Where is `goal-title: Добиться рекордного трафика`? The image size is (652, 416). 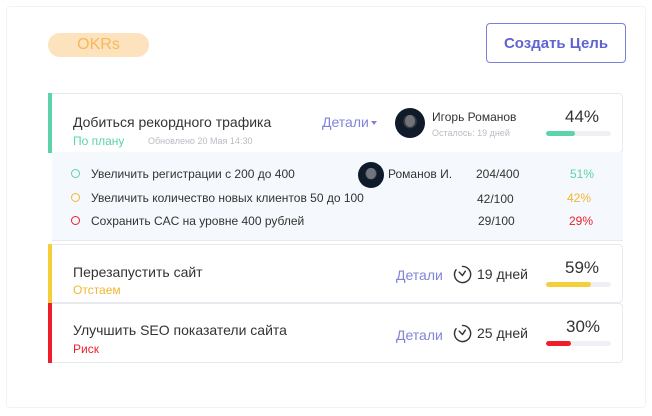
goal-title: Добиться рекордного трафика is located at coordinates (172, 122).